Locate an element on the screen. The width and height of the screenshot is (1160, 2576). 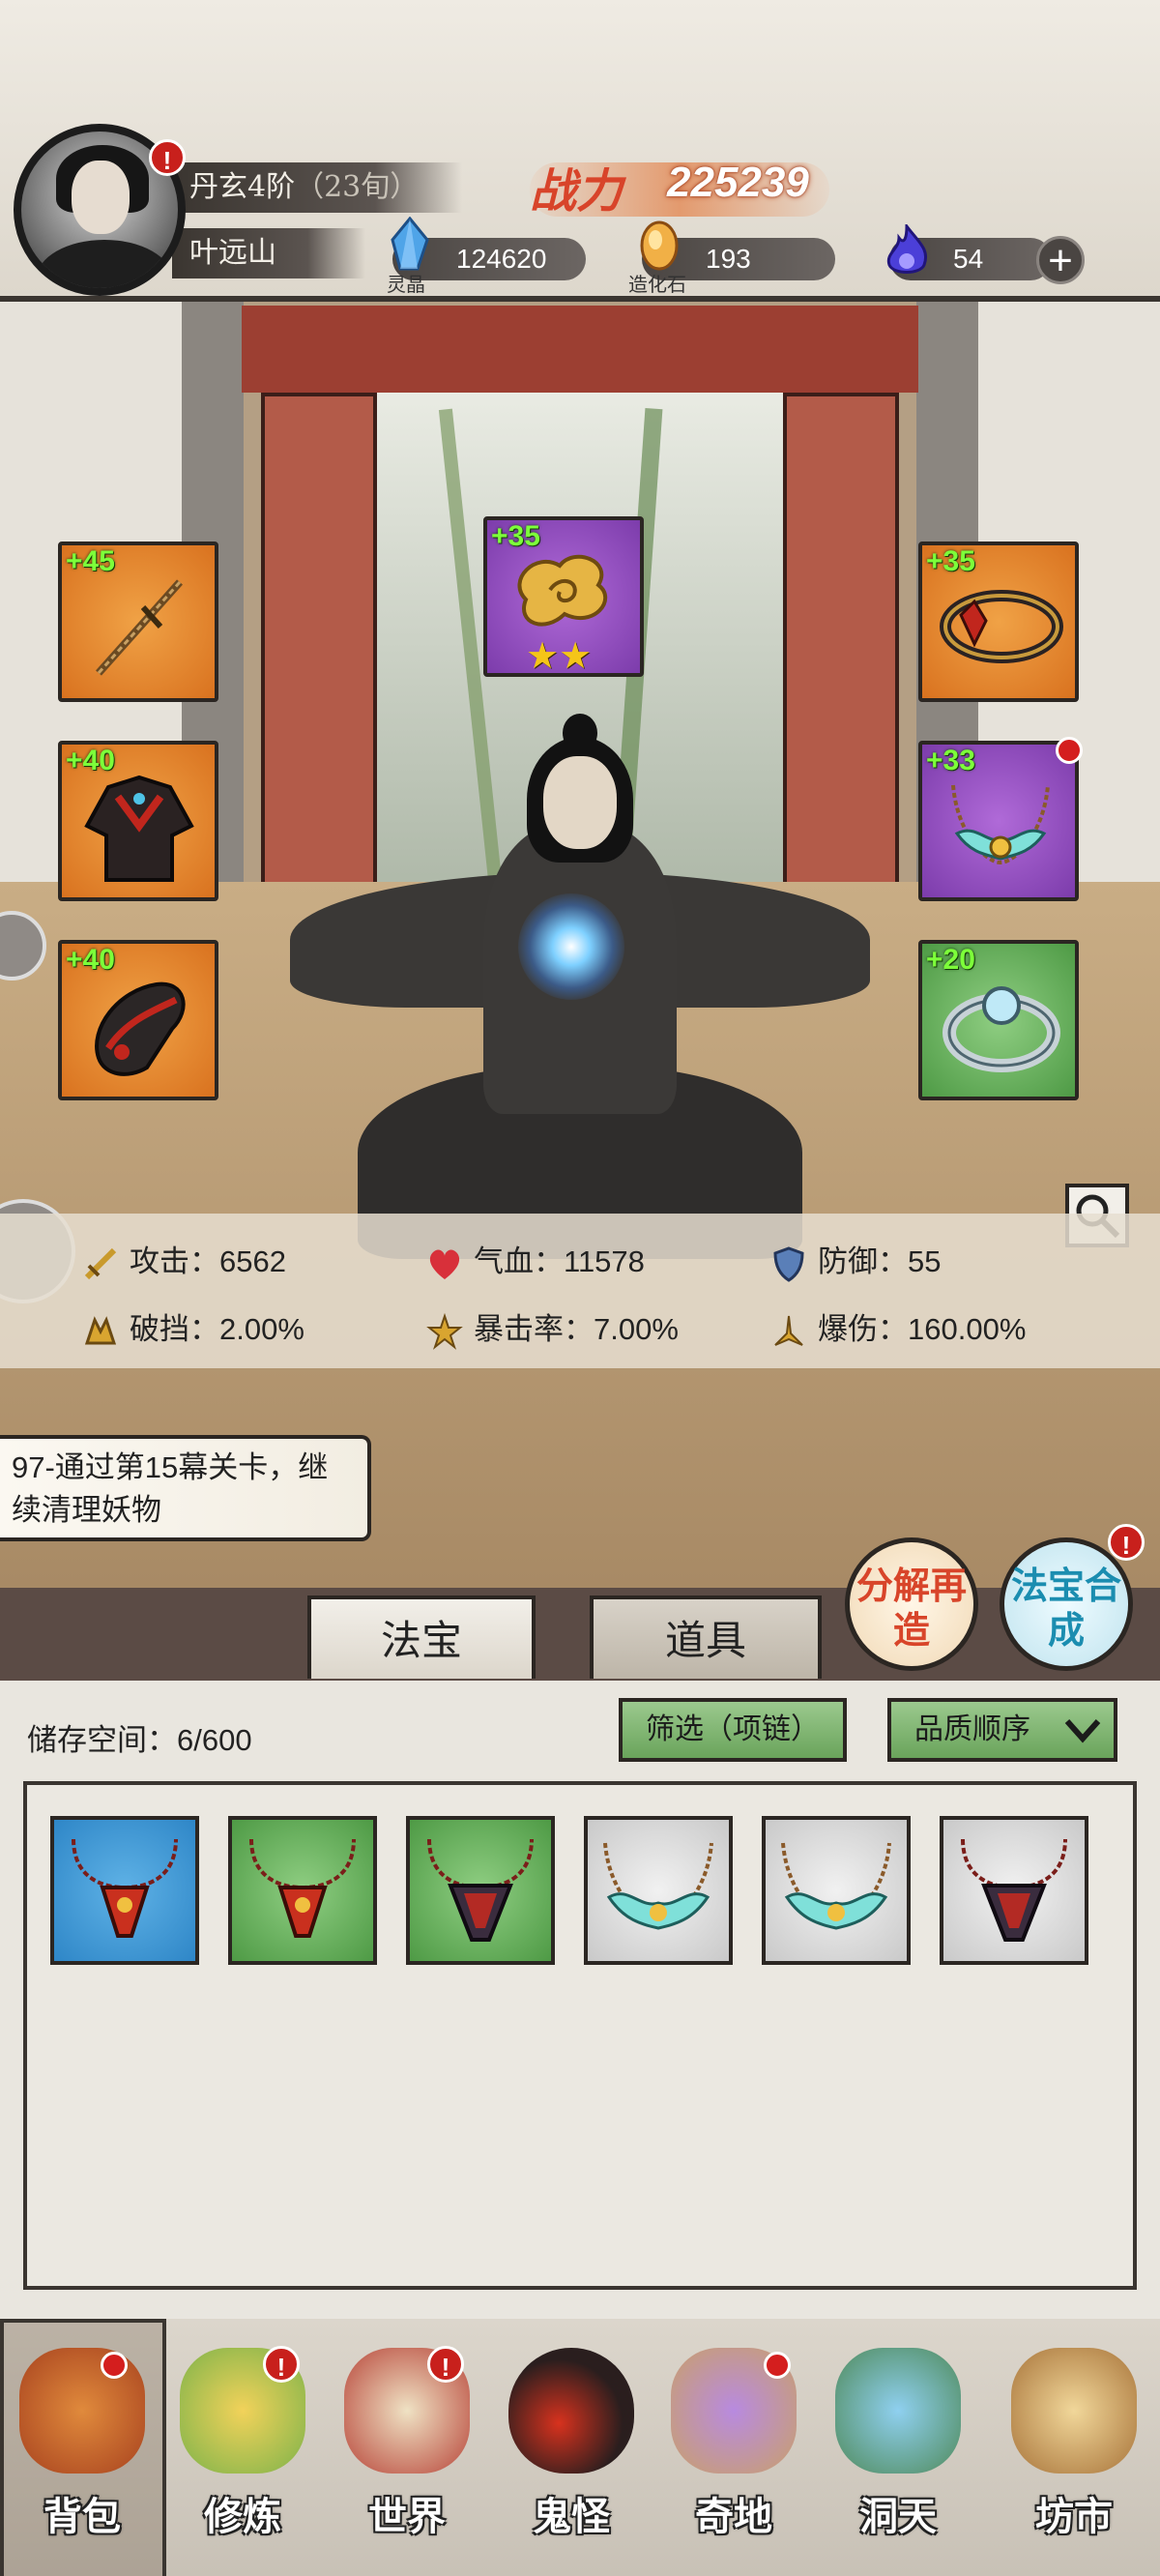
player-name: 叶远山 is located at coordinates (232, 253).